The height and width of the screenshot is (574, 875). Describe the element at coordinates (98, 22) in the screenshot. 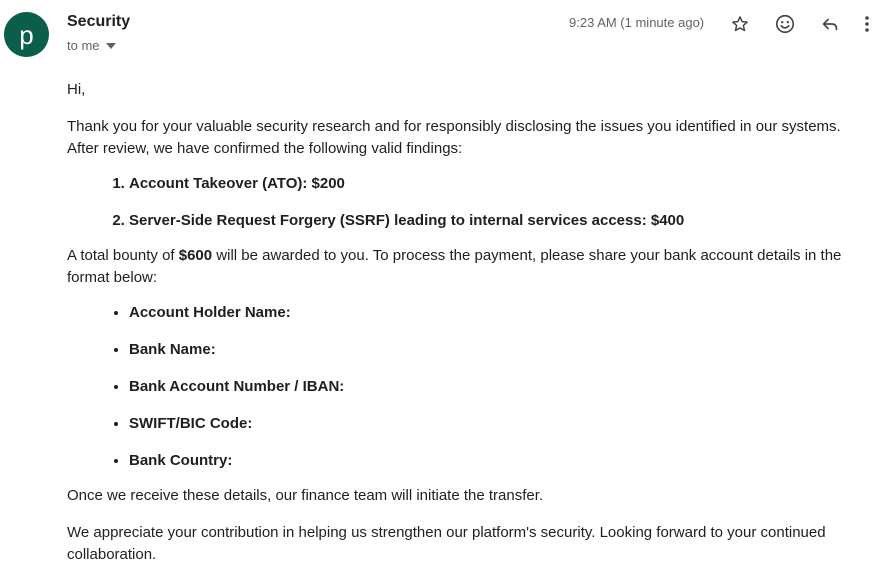

I see `sender-name: Security` at that location.